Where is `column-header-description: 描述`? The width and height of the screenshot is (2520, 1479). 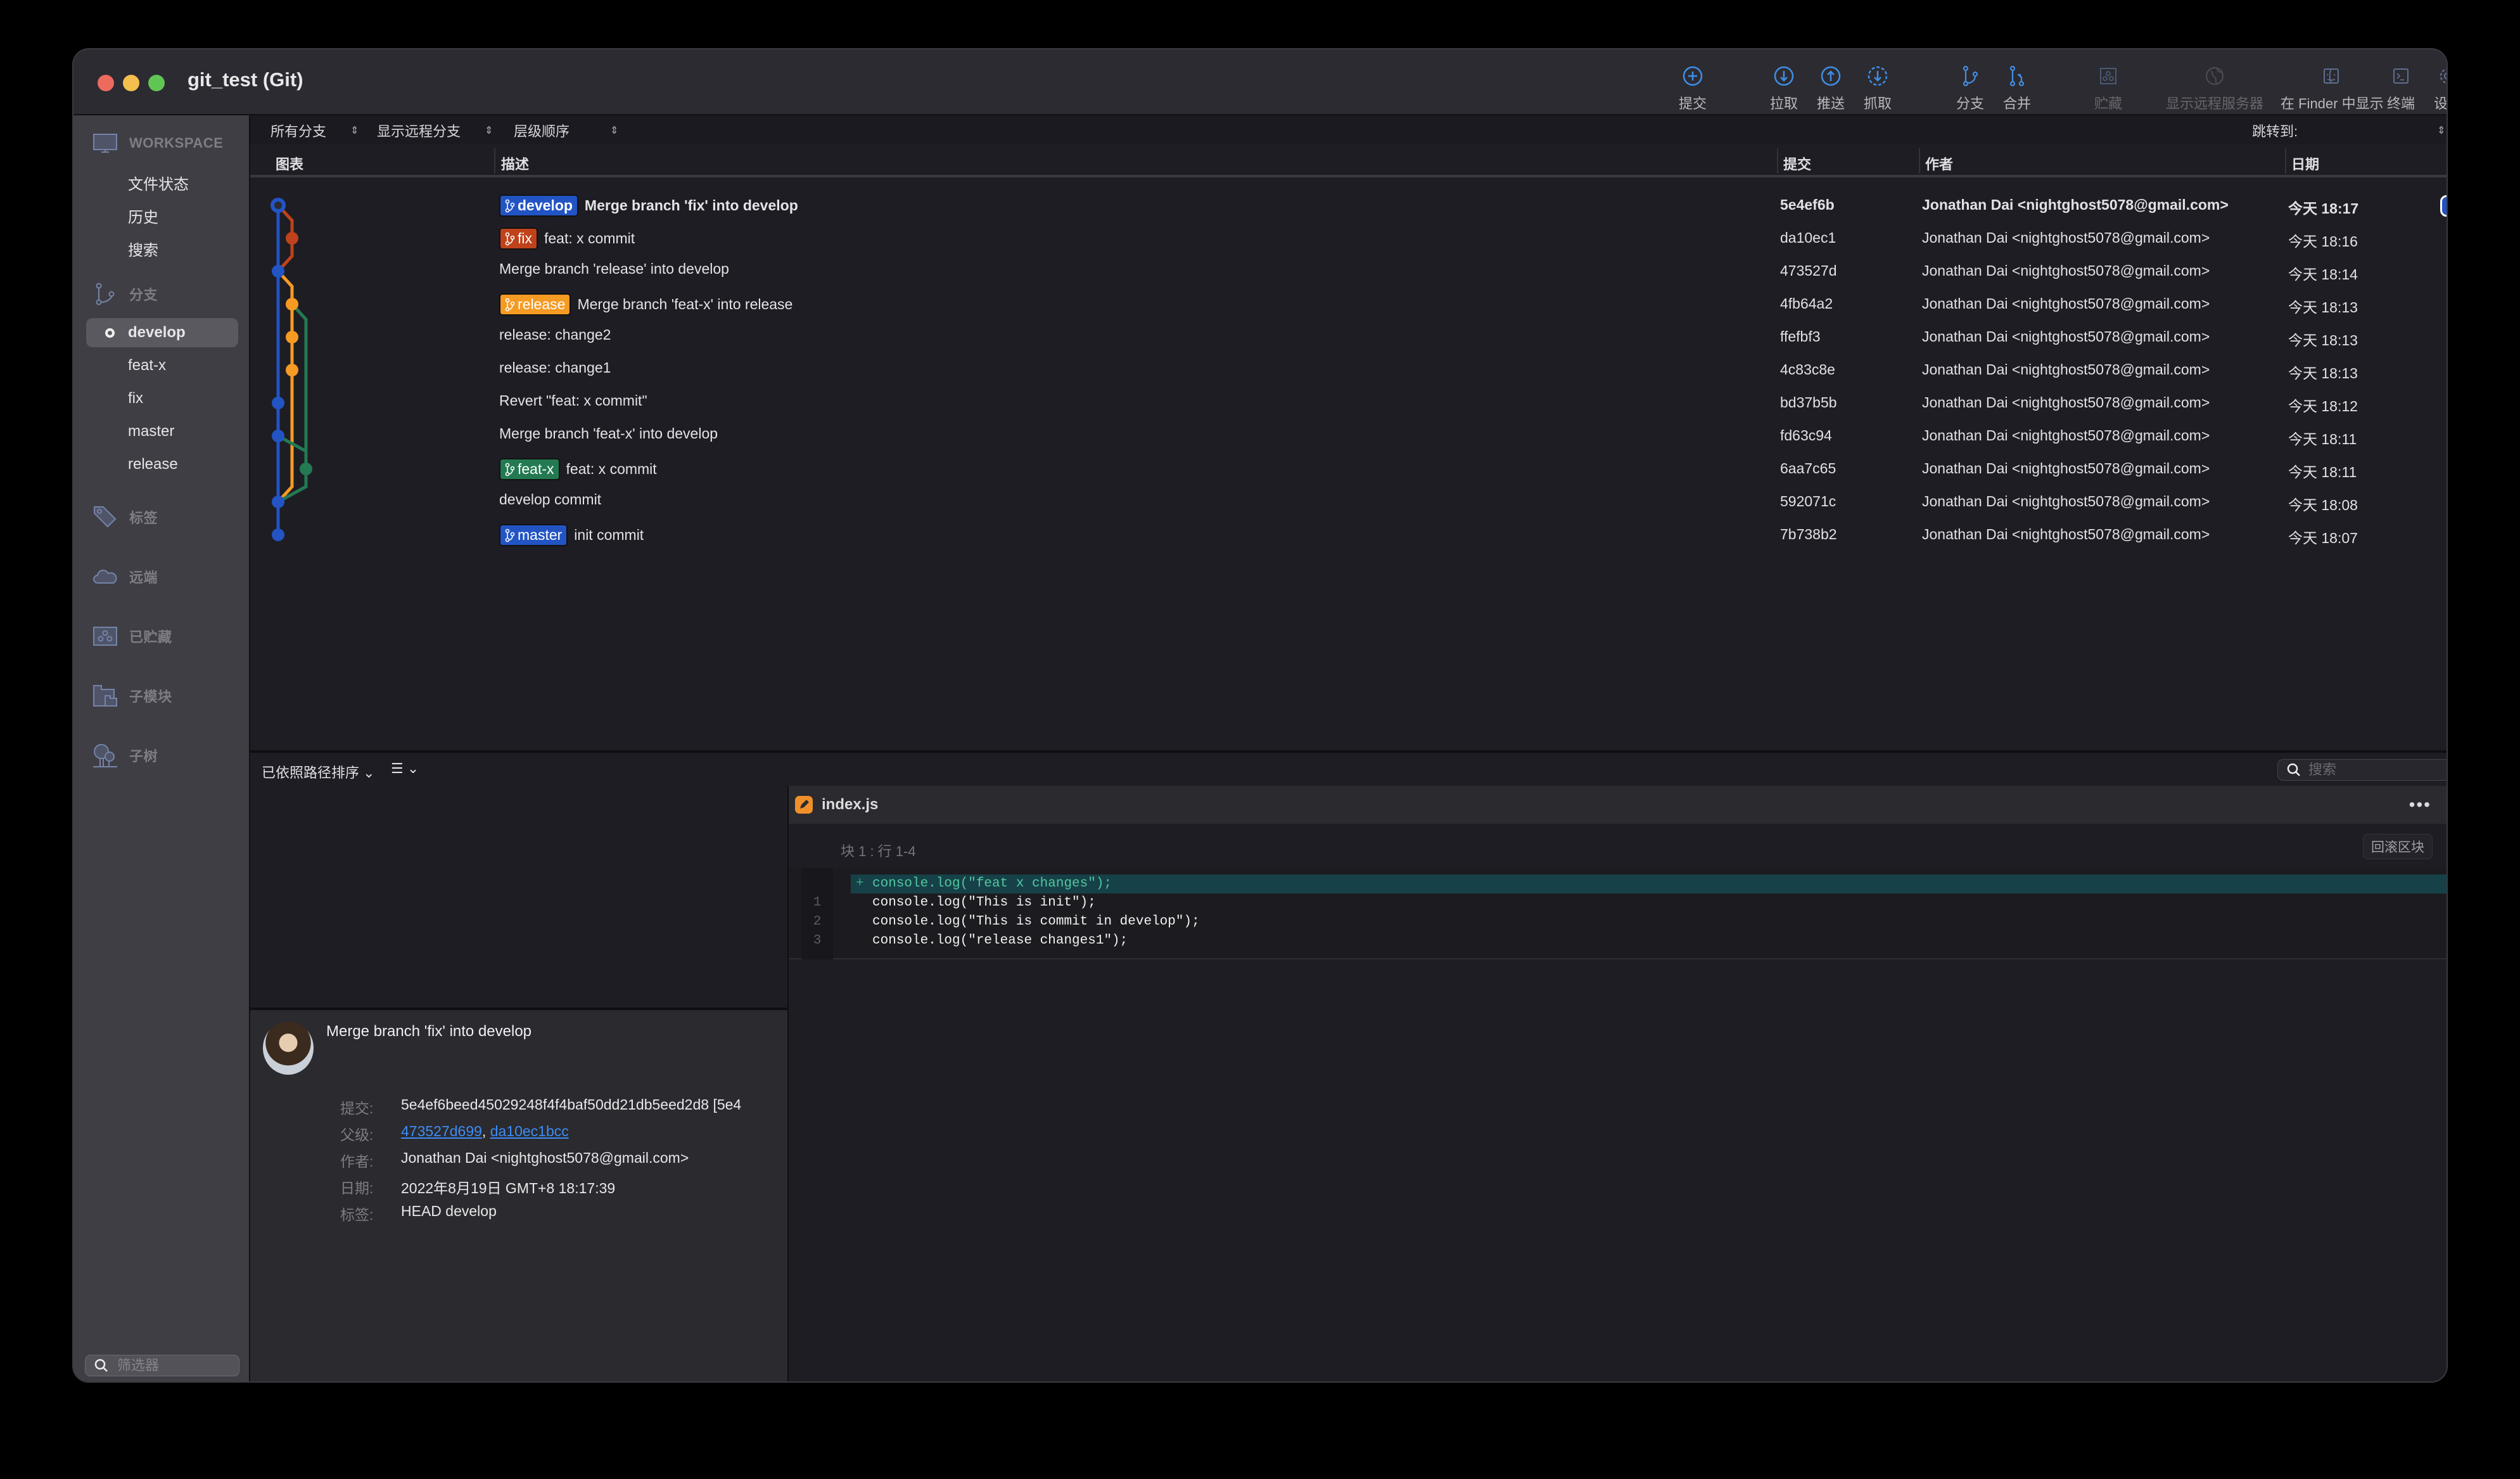
column-header-description: 描述 is located at coordinates (515, 163).